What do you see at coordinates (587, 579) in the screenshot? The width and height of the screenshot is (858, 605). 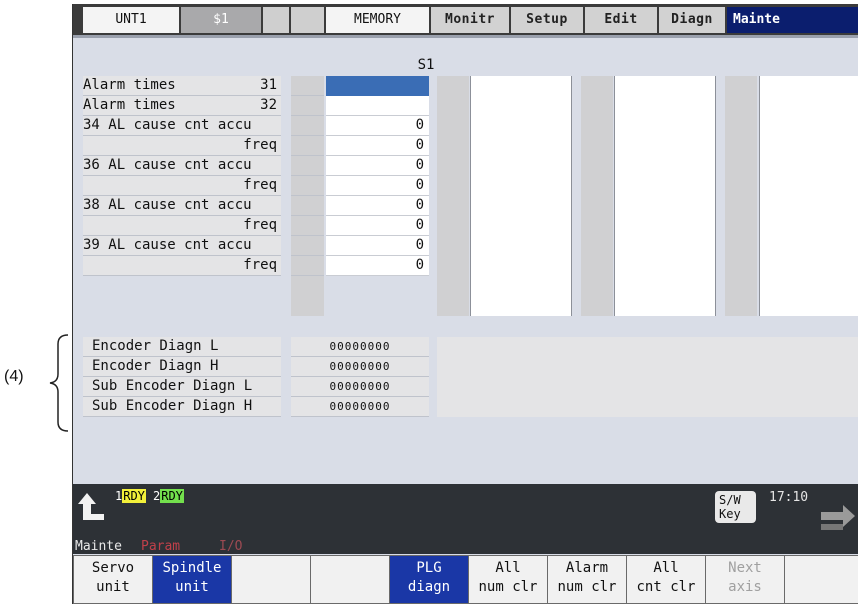 I see `softkey-alarm-num-clr: Alarm num clr` at bounding box center [587, 579].